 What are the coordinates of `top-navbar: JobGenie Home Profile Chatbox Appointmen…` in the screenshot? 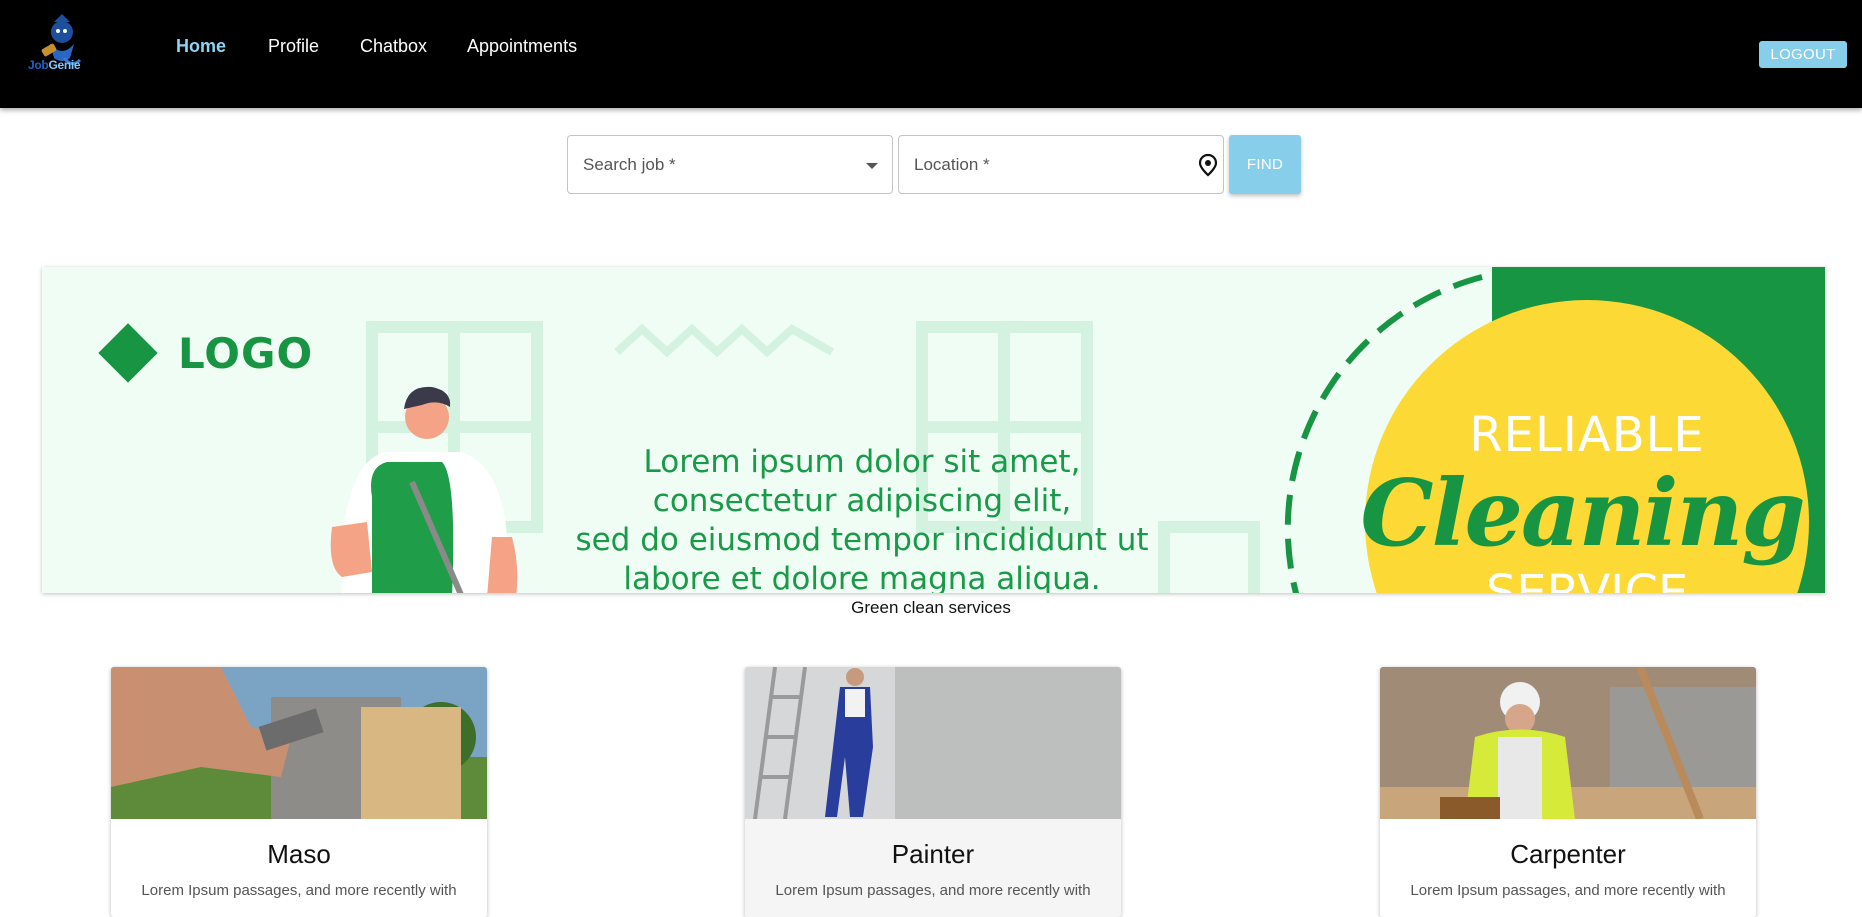 It's located at (931, 54).